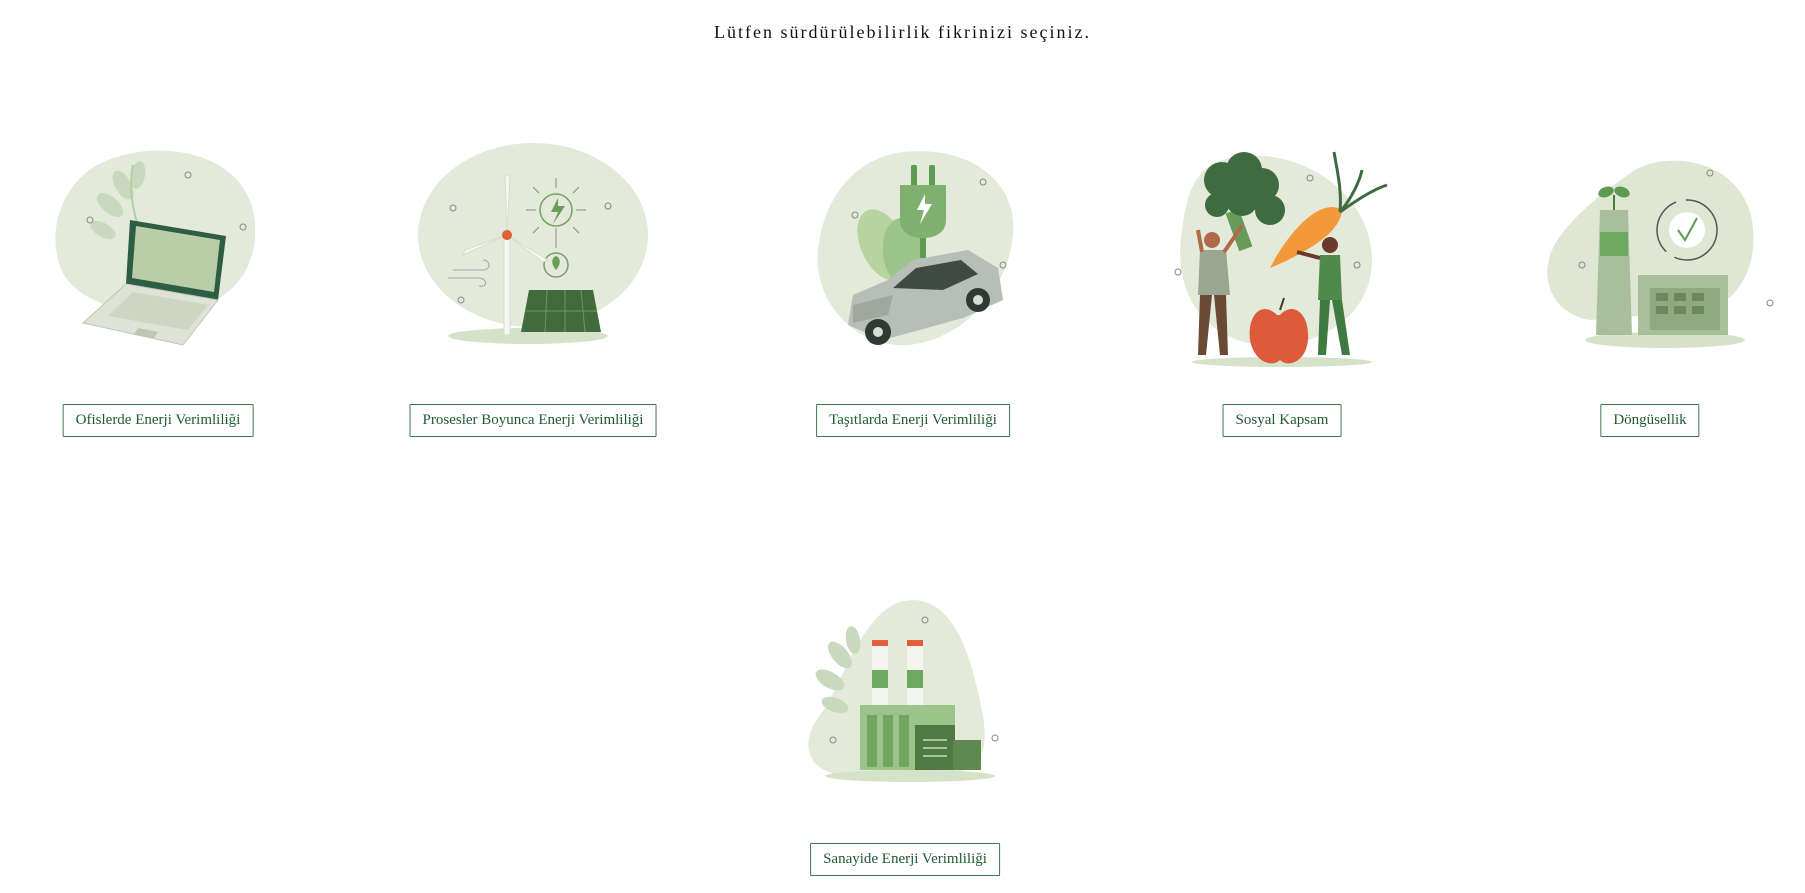 The height and width of the screenshot is (893, 1805). I want to click on wind-turbine-solar-icon, so click(533, 243).